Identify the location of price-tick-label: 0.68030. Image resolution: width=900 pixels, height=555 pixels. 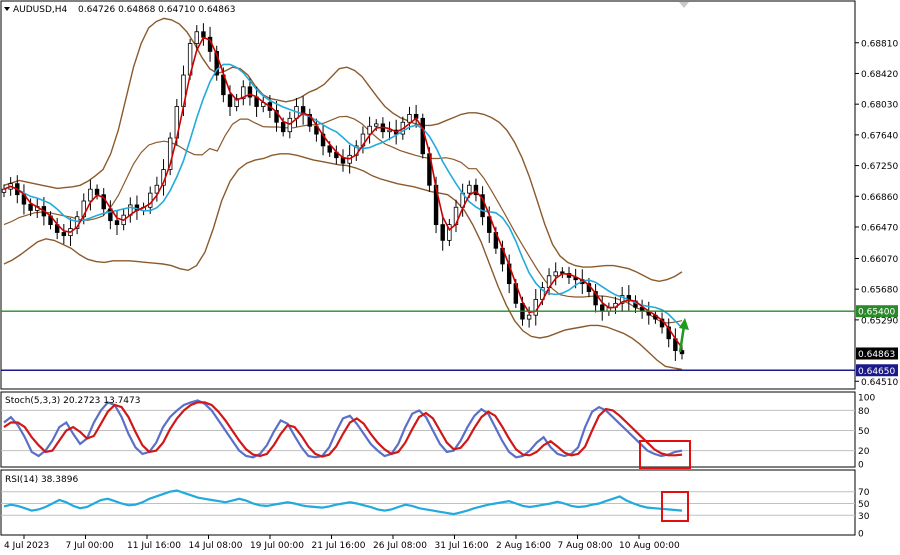
(879, 106).